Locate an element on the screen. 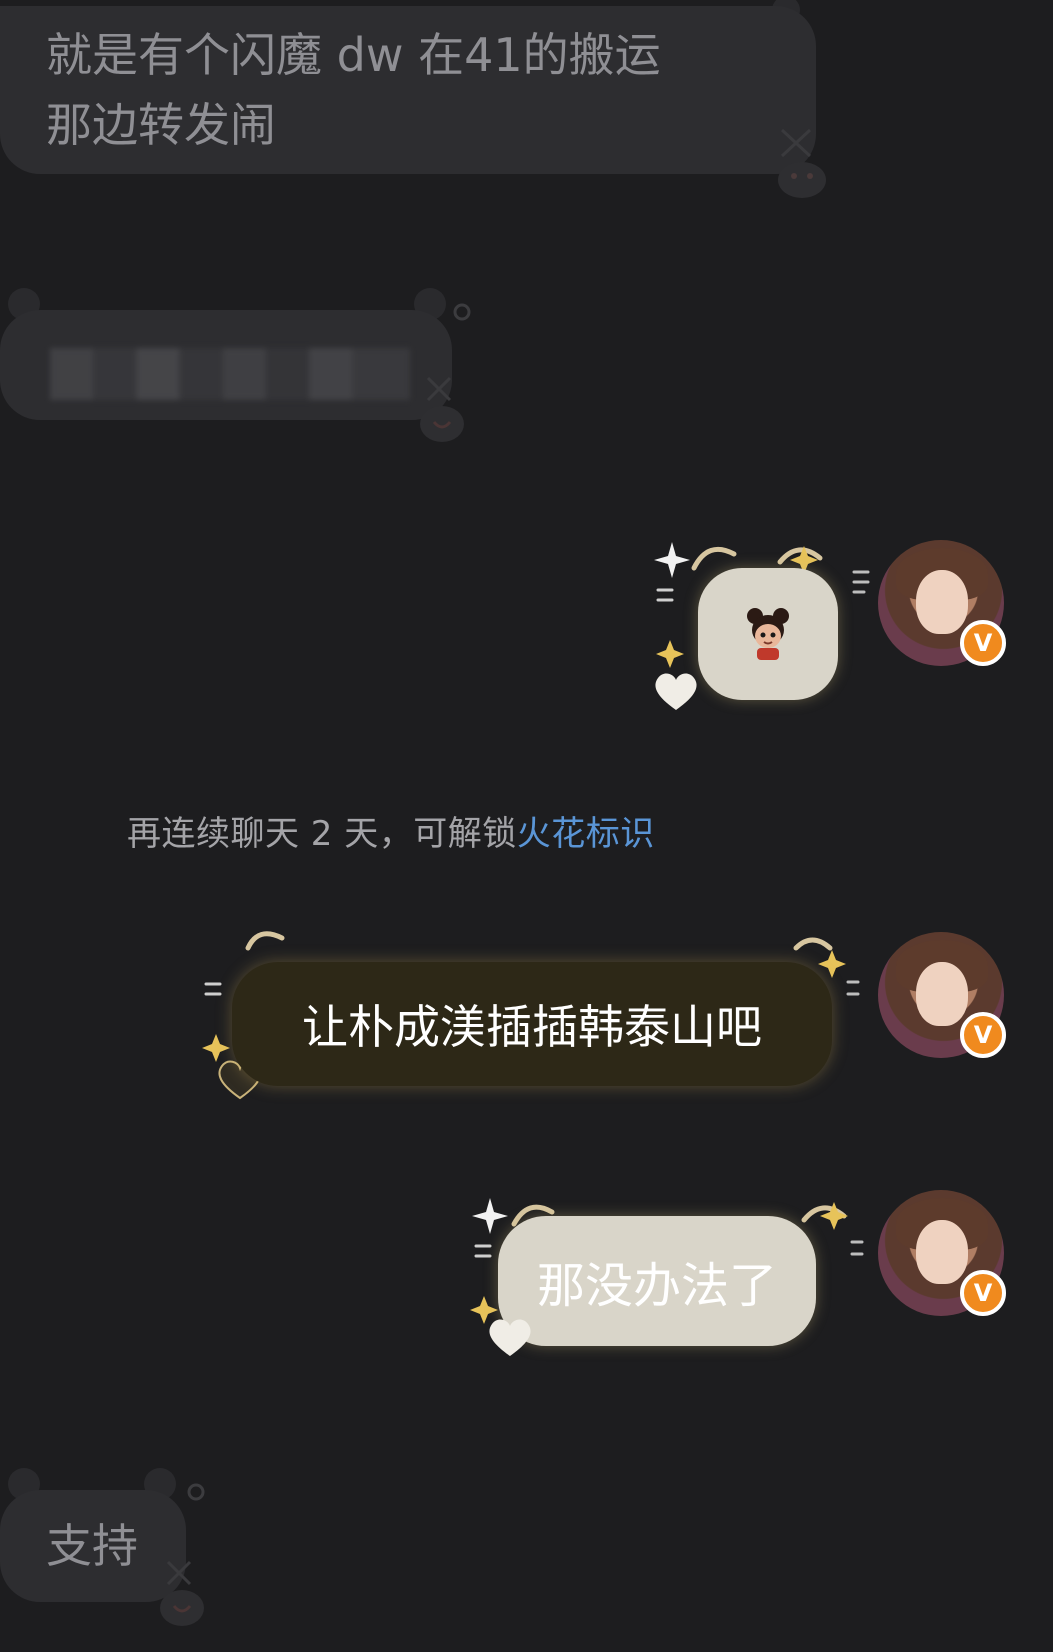  message-incoming-3: 支持 is located at coordinates (120, 1555).